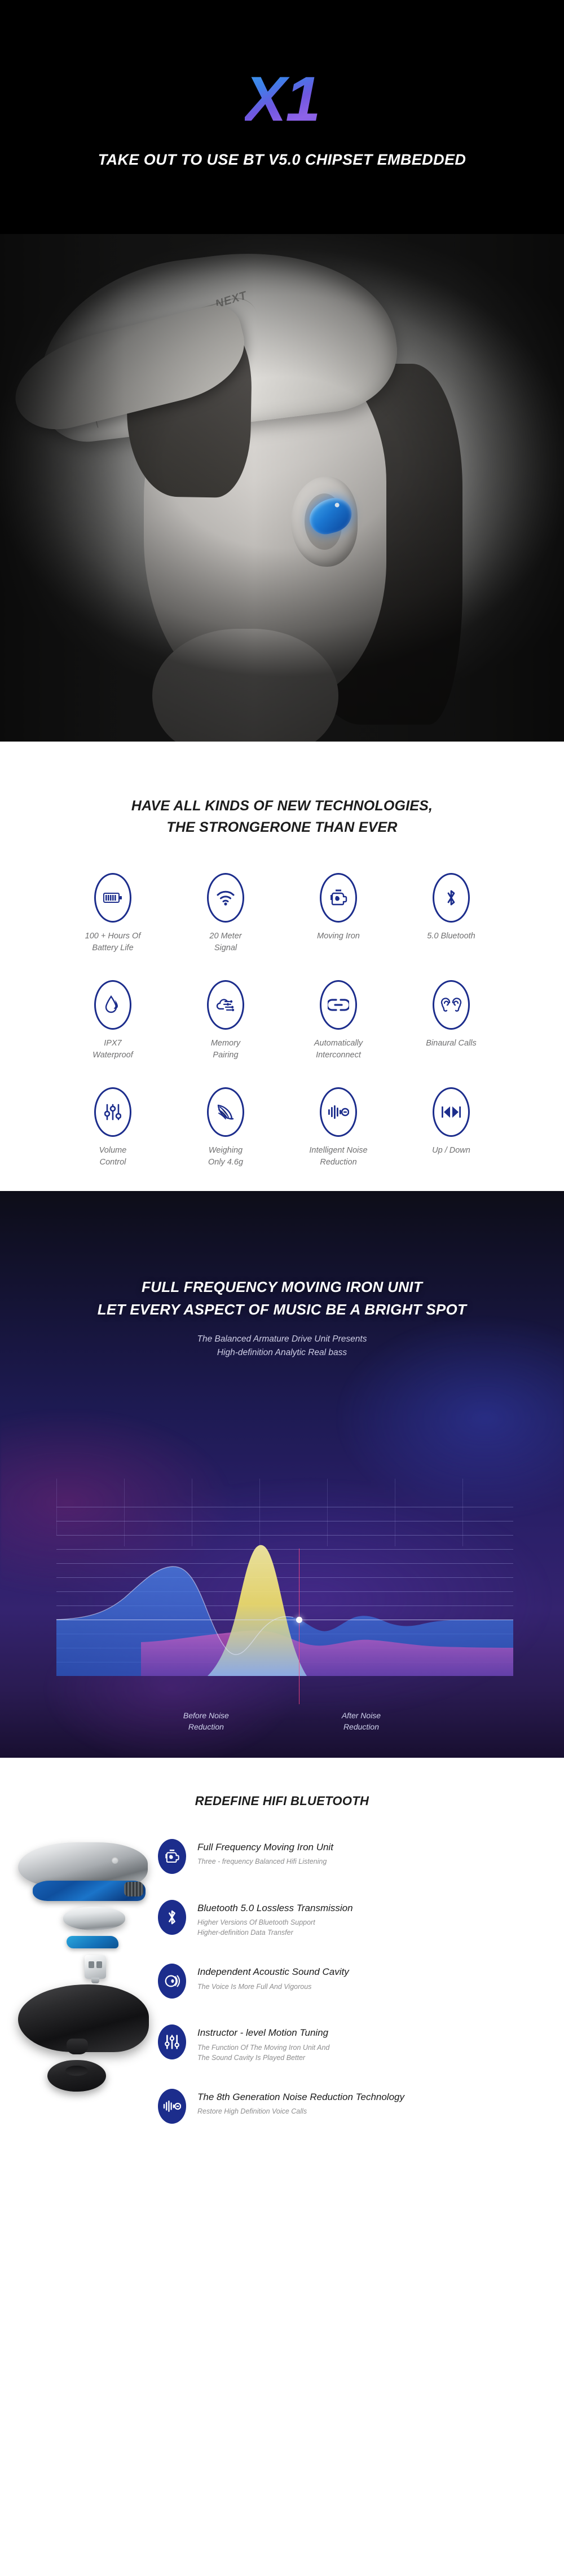 The image size is (564, 2576). What do you see at coordinates (282, 806) in the screenshot?
I see `features-title-line1: HAVE ALL KINDS OF NEW TECHNOLOGIES,` at bounding box center [282, 806].